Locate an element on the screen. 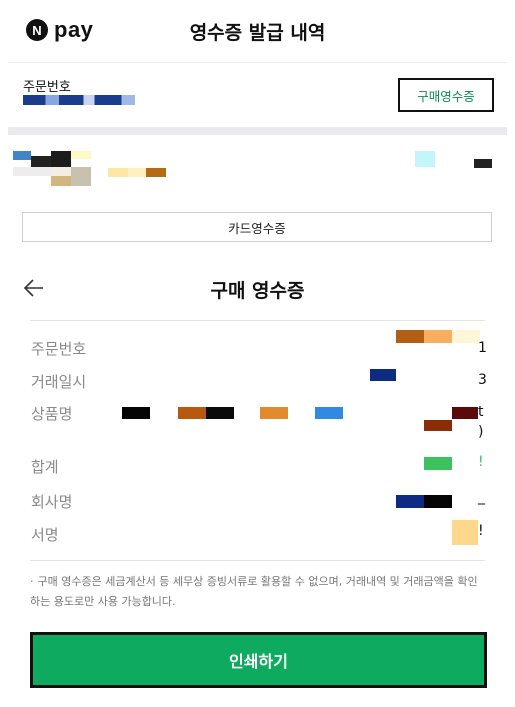 The image size is (515, 707). page-title: 영수증 발급 내역 is located at coordinates (257, 33).